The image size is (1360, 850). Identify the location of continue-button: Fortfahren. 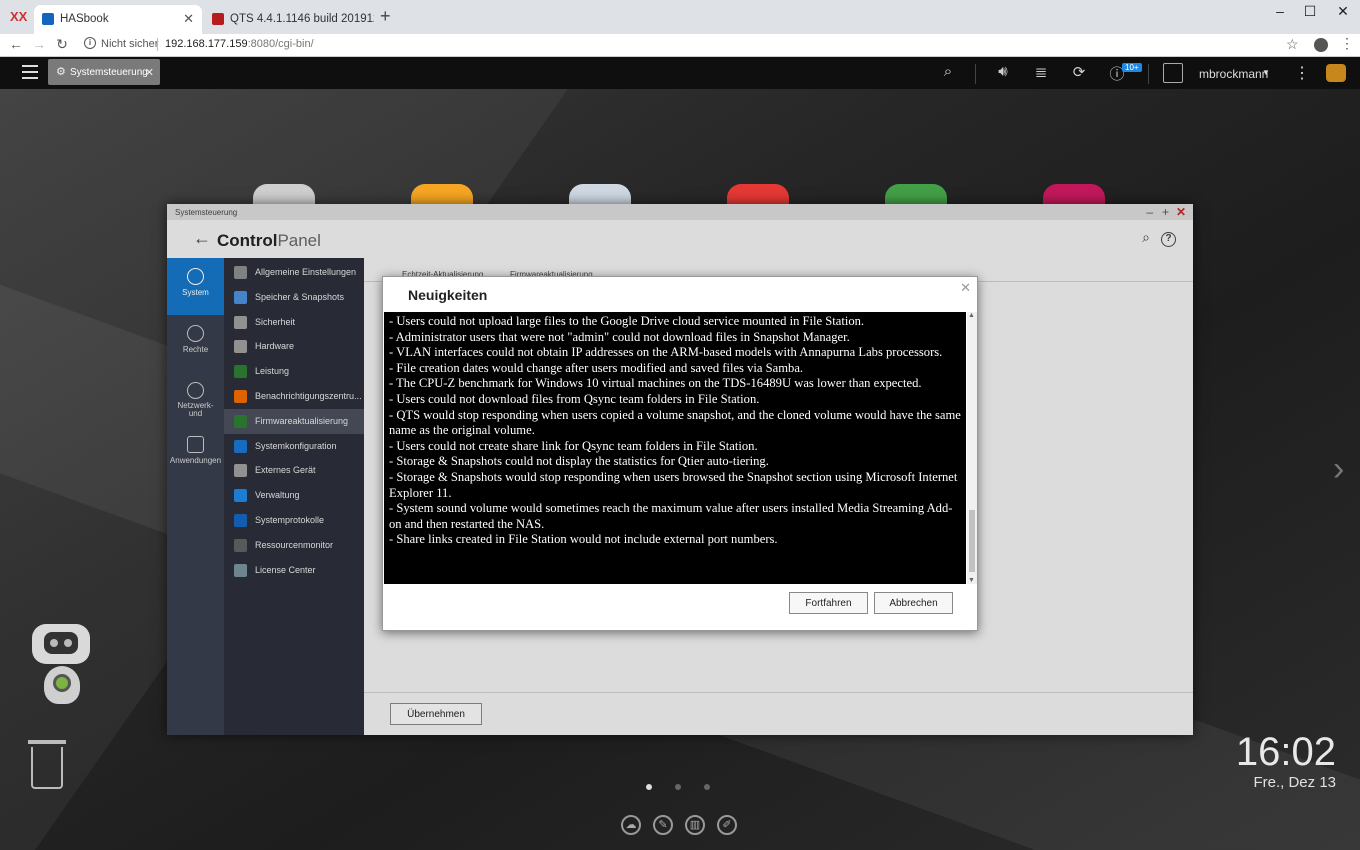
(828, 603).